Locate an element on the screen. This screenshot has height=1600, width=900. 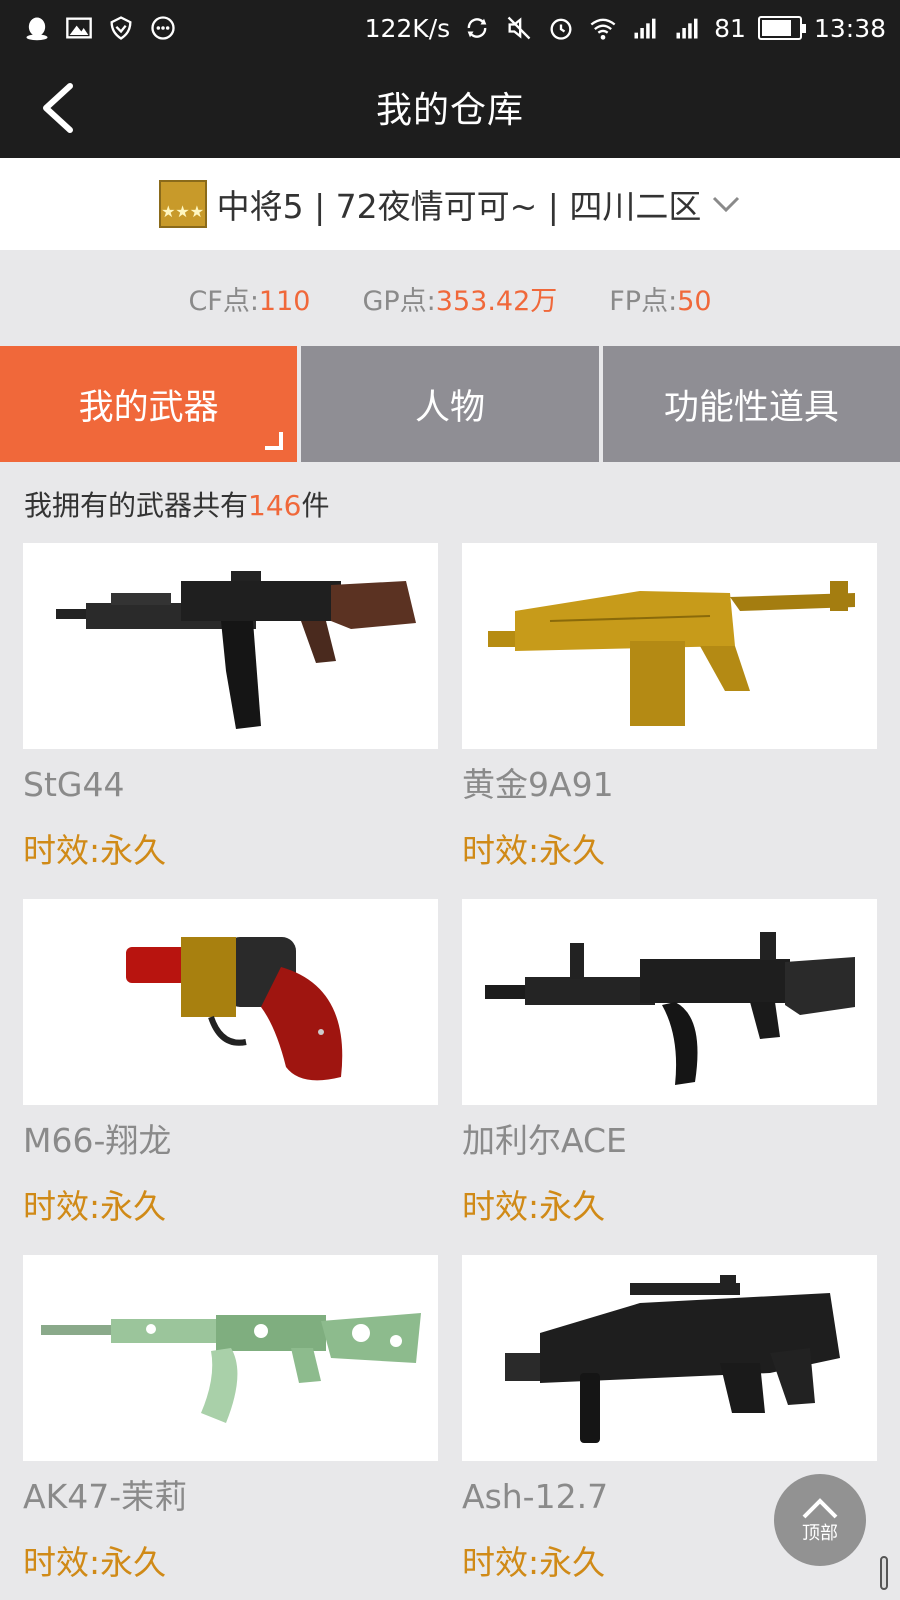
clock: 13:38 is located at coordinates (849, 28).